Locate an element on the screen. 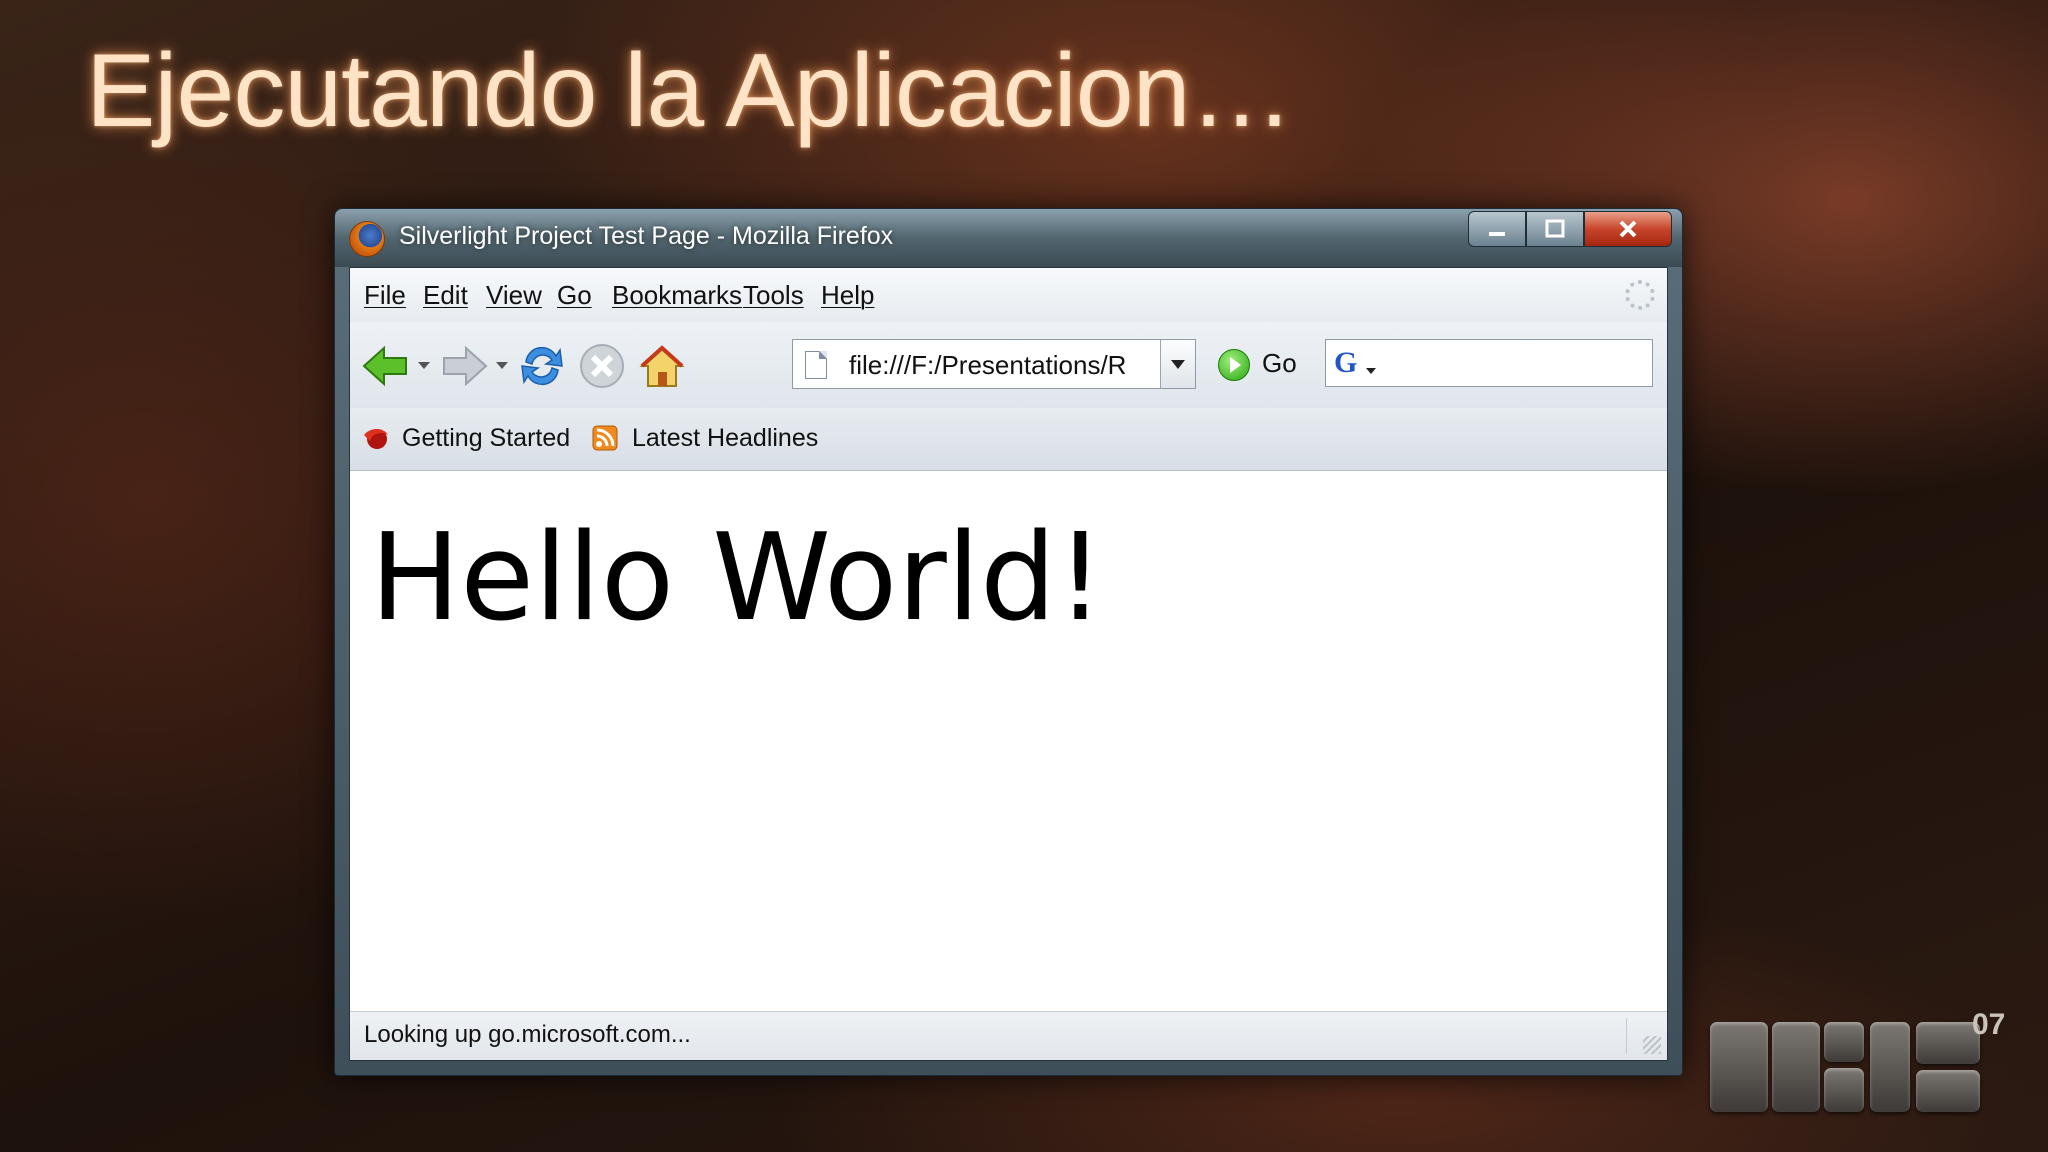 Image resolution: width=2048 pixels, height=1152 pixels. bookmark-getting-started: Getting Started is located at coordinates (466, 438).